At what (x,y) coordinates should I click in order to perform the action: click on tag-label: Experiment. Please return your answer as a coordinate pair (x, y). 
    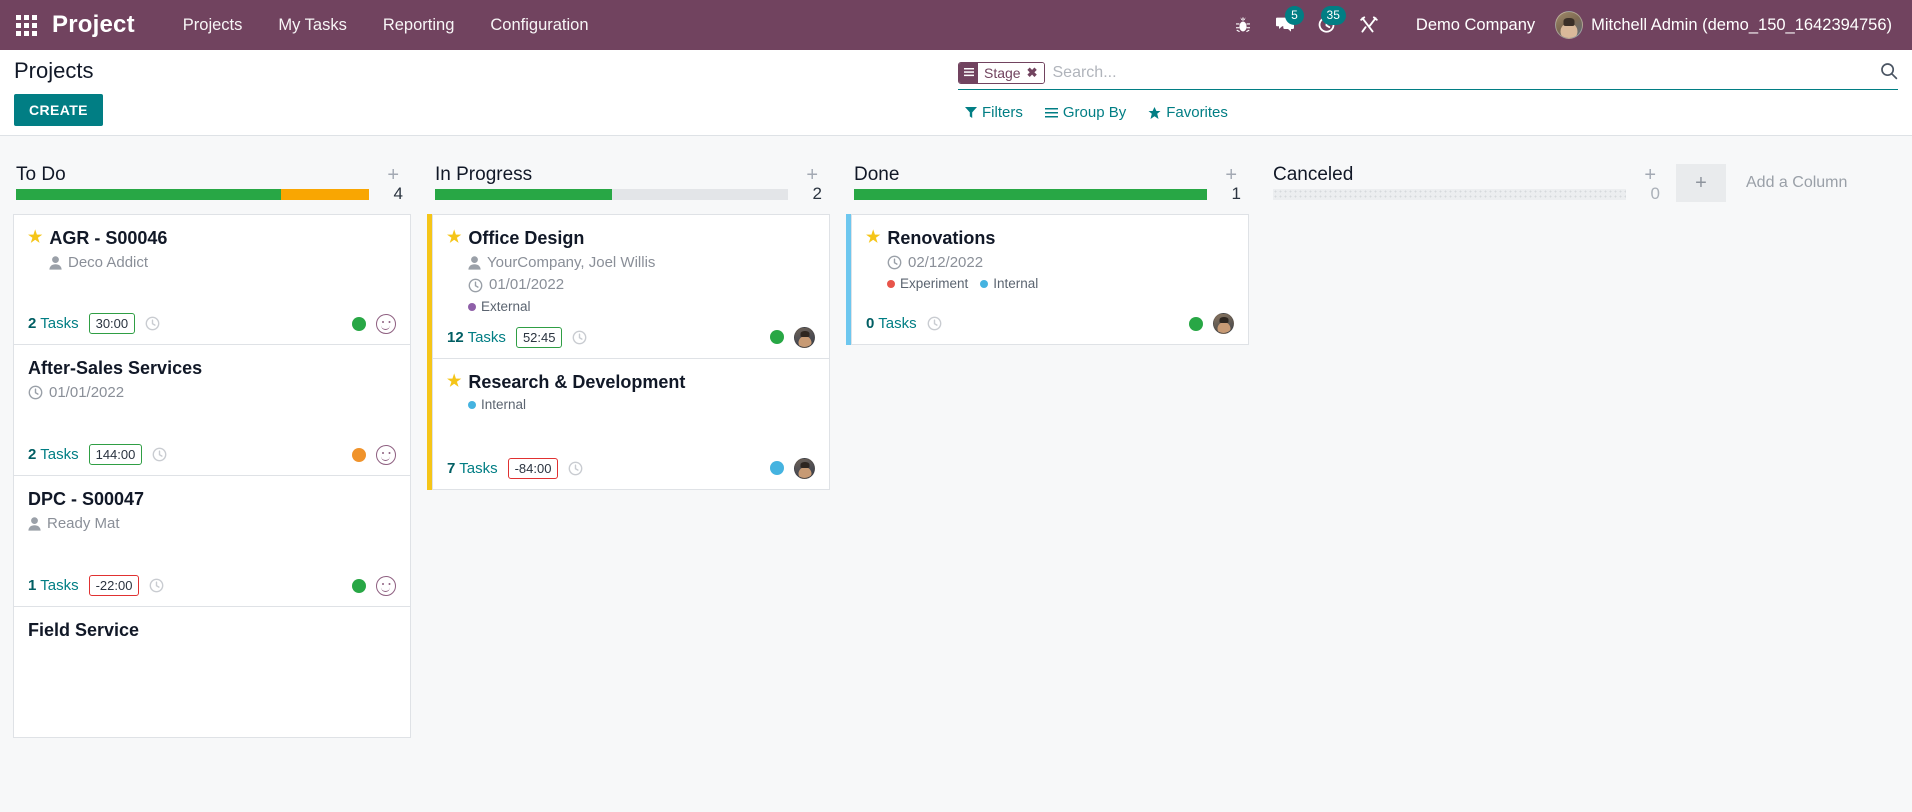
    Looking at the image, I should click on (934, 283).